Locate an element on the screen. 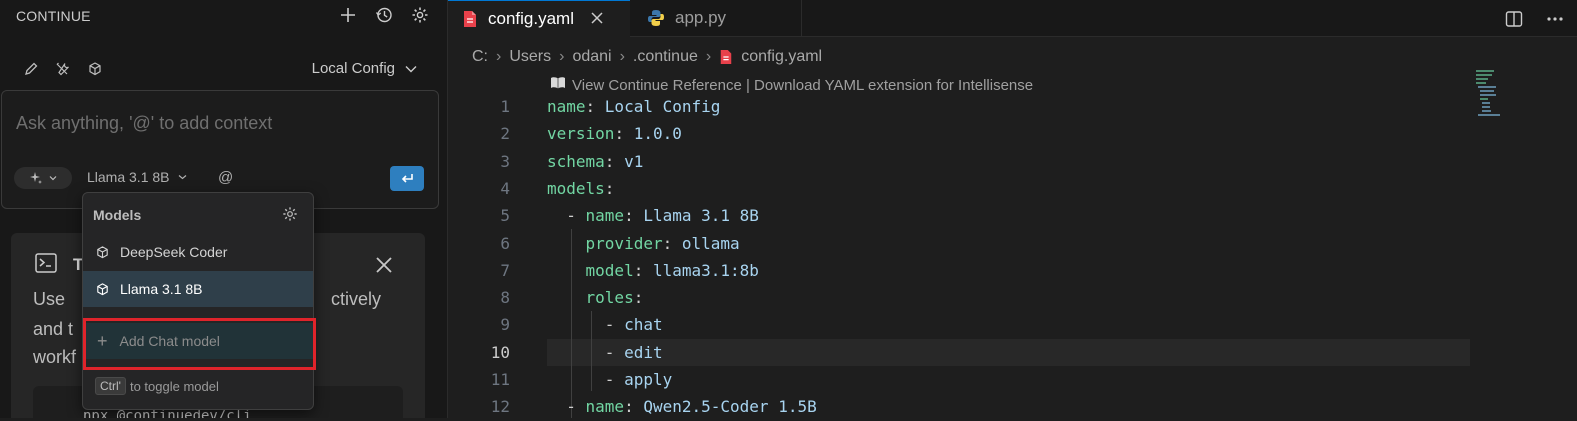  cube-icon is located at coordinates (95, 69).